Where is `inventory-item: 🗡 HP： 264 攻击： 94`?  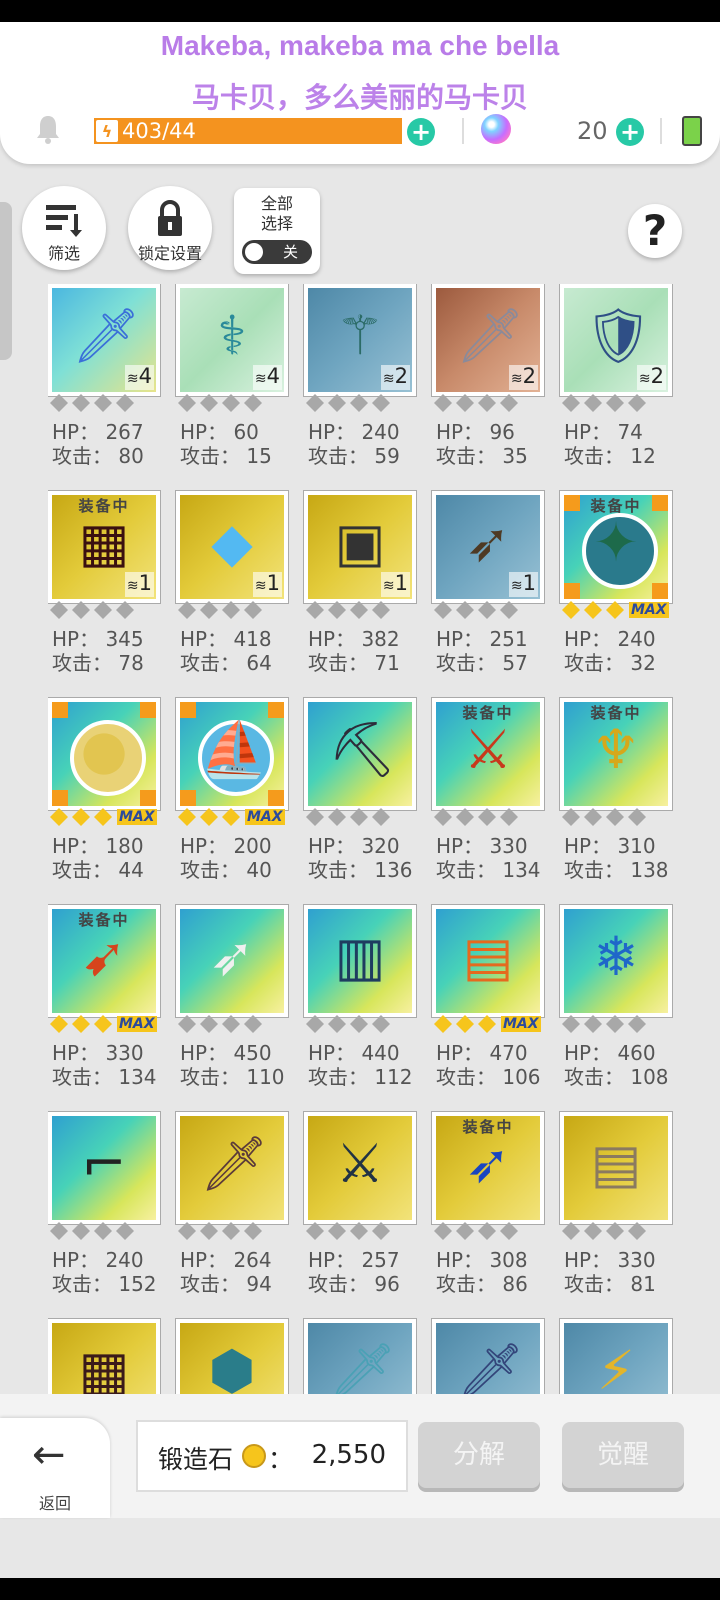
inventory-item: 🗡 HP： 264 攻击： 94 is located at coordinates (232, 1215).